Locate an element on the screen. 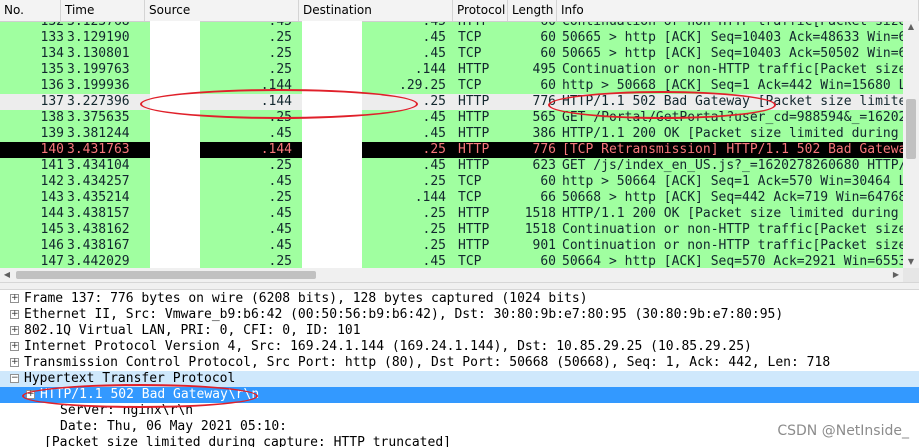 Image resolution: width=919 pixels, height=447 pixels. packet-cell-length: 386 is located at coordinates (544, 133).